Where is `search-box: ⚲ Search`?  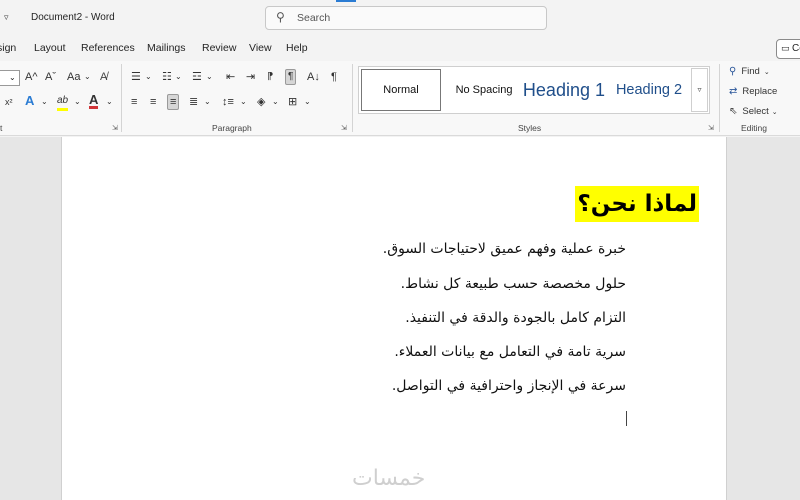 search-box: ⚲ Search is located at coordinates (406, 18).